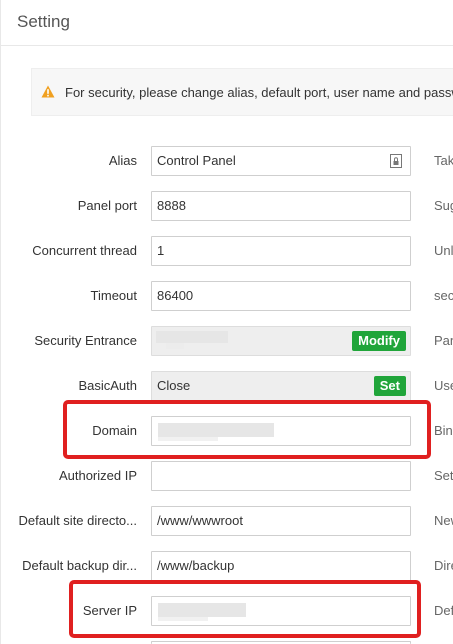 The height and width of the screenshot is (644, 453). What do you see at coordinates (443, 610) in the screenshot?
I see `server-ip-hint: Def` at bounding box center [443, 610].